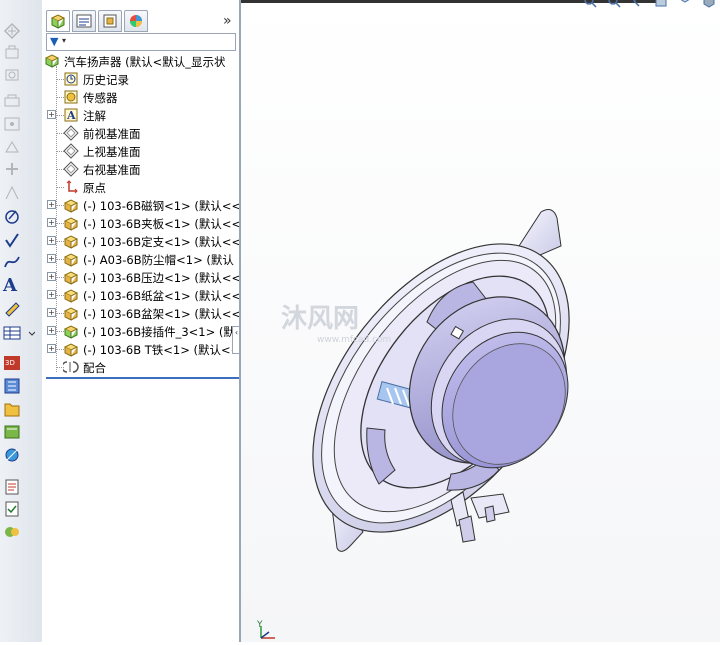 The height and width of the screenshot is (645, 720). Describe the element at coordinates (12, 487) in the screenshot. I see `custom-properties-icon` at that location.